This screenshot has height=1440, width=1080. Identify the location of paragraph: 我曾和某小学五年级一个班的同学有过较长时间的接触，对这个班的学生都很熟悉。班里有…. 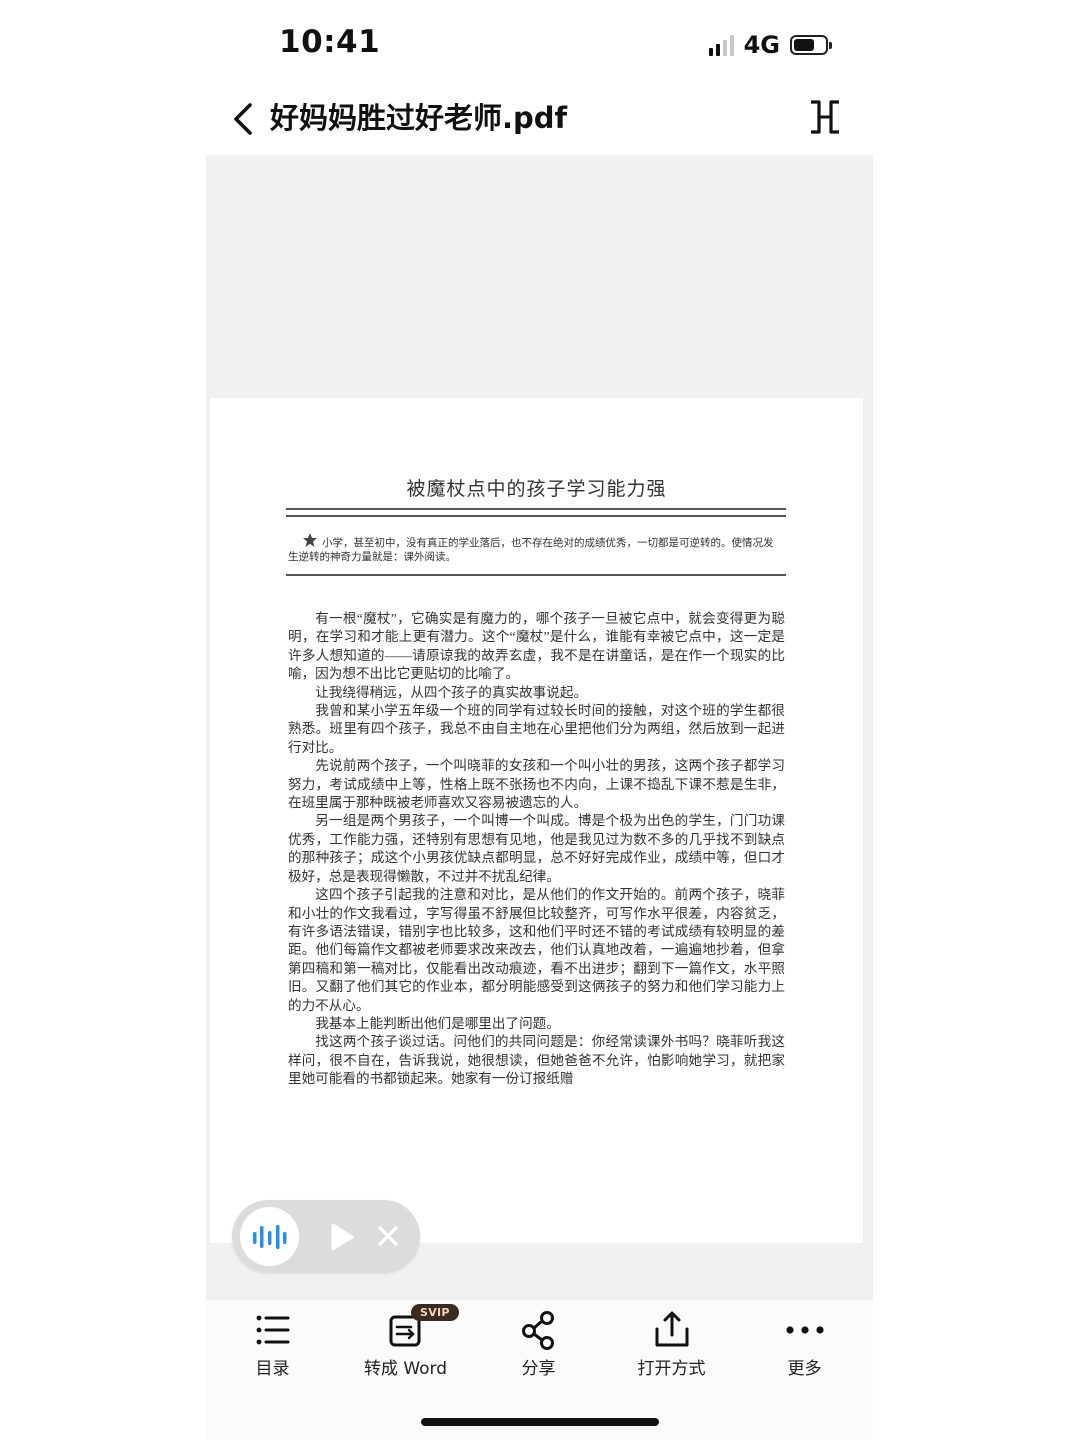
(536, 729).